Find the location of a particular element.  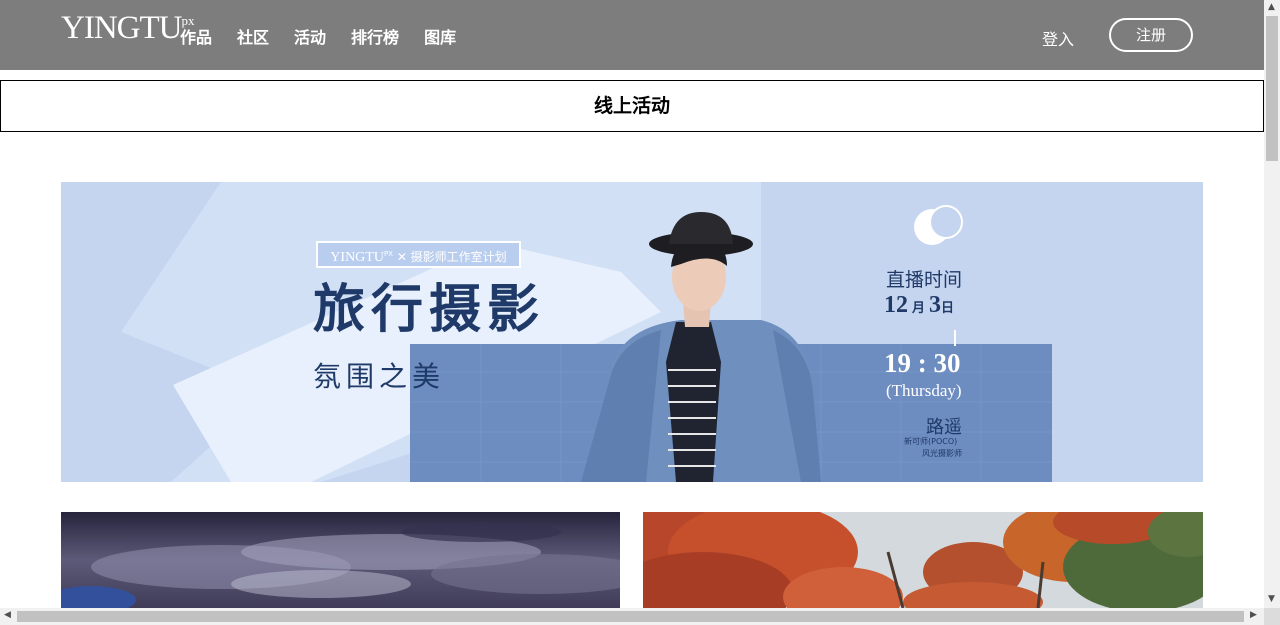

scroll-right-arrow-icon: ▶ is located at coordinates (1253, 615).